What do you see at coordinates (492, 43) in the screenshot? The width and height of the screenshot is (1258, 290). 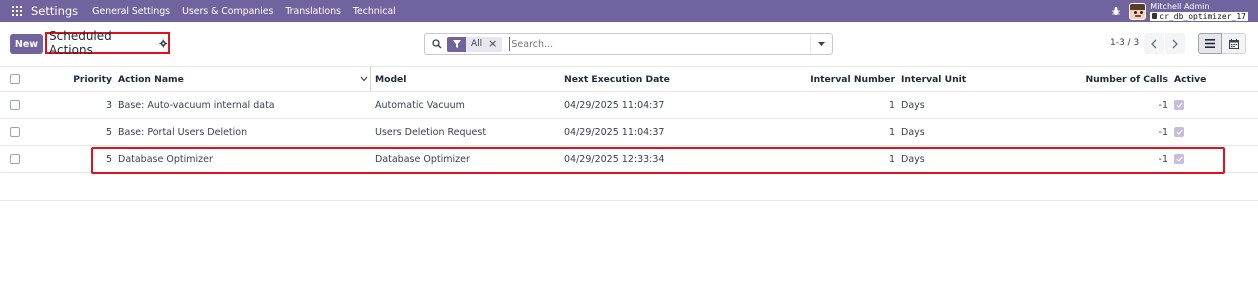 I see `facet-close-icon: ×` at bounding box center [492, 43].